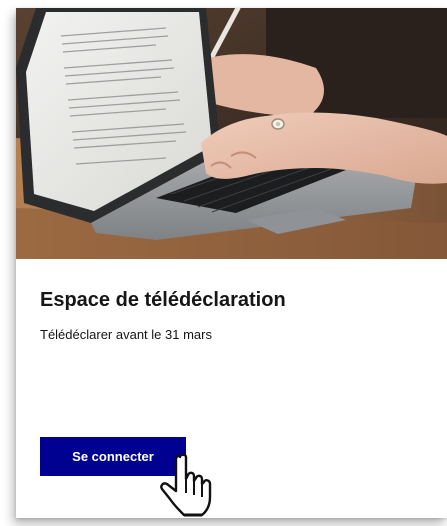  Describe the element at coordinates (163, 300) in the screenshot. I see `card-title: Espace de télédéclaration` at that location.